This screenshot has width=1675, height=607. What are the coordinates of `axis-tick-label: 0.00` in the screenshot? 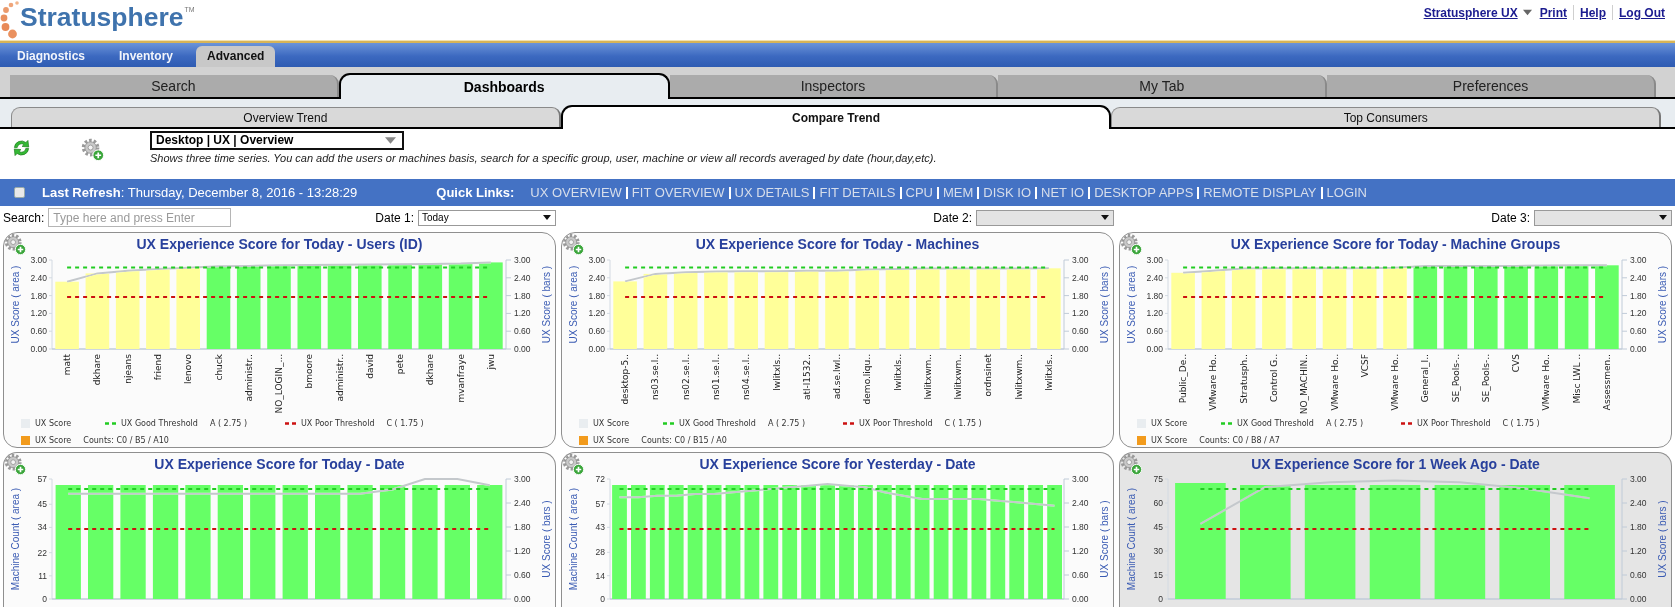 It's located at (38, 349).